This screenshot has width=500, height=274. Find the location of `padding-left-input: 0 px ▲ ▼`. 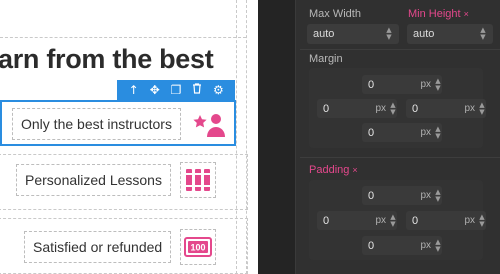

padding-left-input: 0 px ▲ ▼ is located at coordinates (357, 220).